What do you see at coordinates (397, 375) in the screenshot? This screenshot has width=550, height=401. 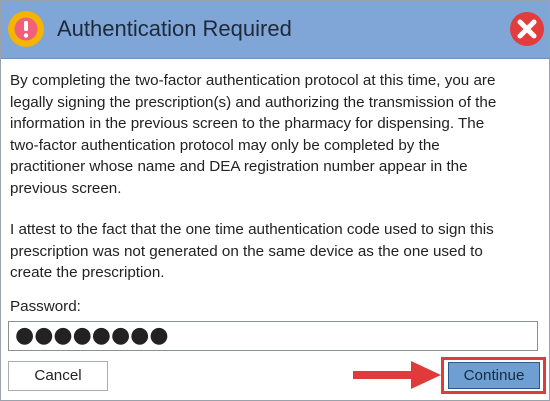 I see `red-arrow-icon` at bounding box center [397, 375].